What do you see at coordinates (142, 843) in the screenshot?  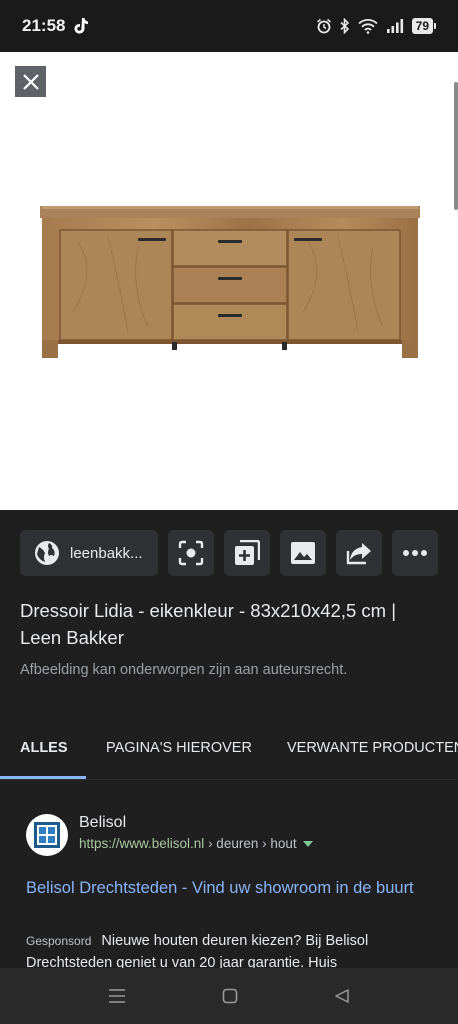 I see `url-domain: https://www.belisol.nl` at bounding box center [142, 843].